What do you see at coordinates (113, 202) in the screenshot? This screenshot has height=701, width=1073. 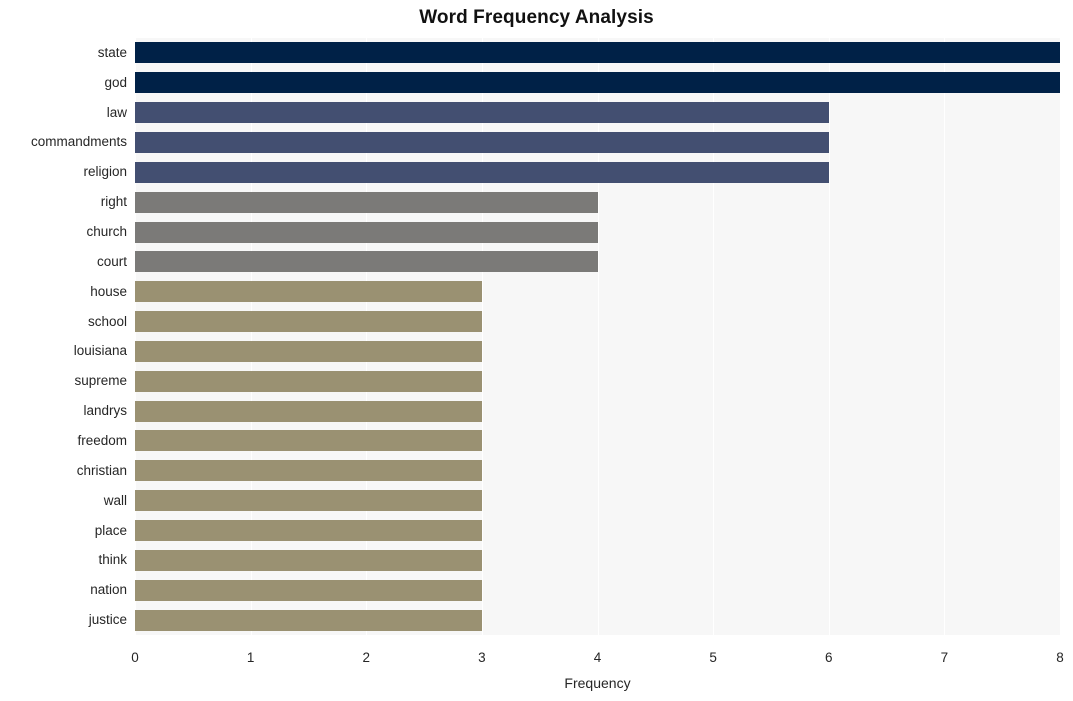 I see `y-tick-label: right` at bounding box center [113, 202].